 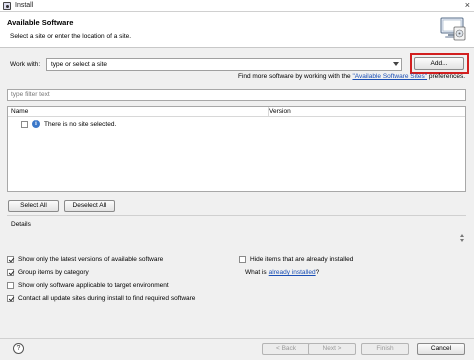 What do you see at coordinates (7, 5) in the screenshot?
I see `app-icon` at bounding box center [7, 5].